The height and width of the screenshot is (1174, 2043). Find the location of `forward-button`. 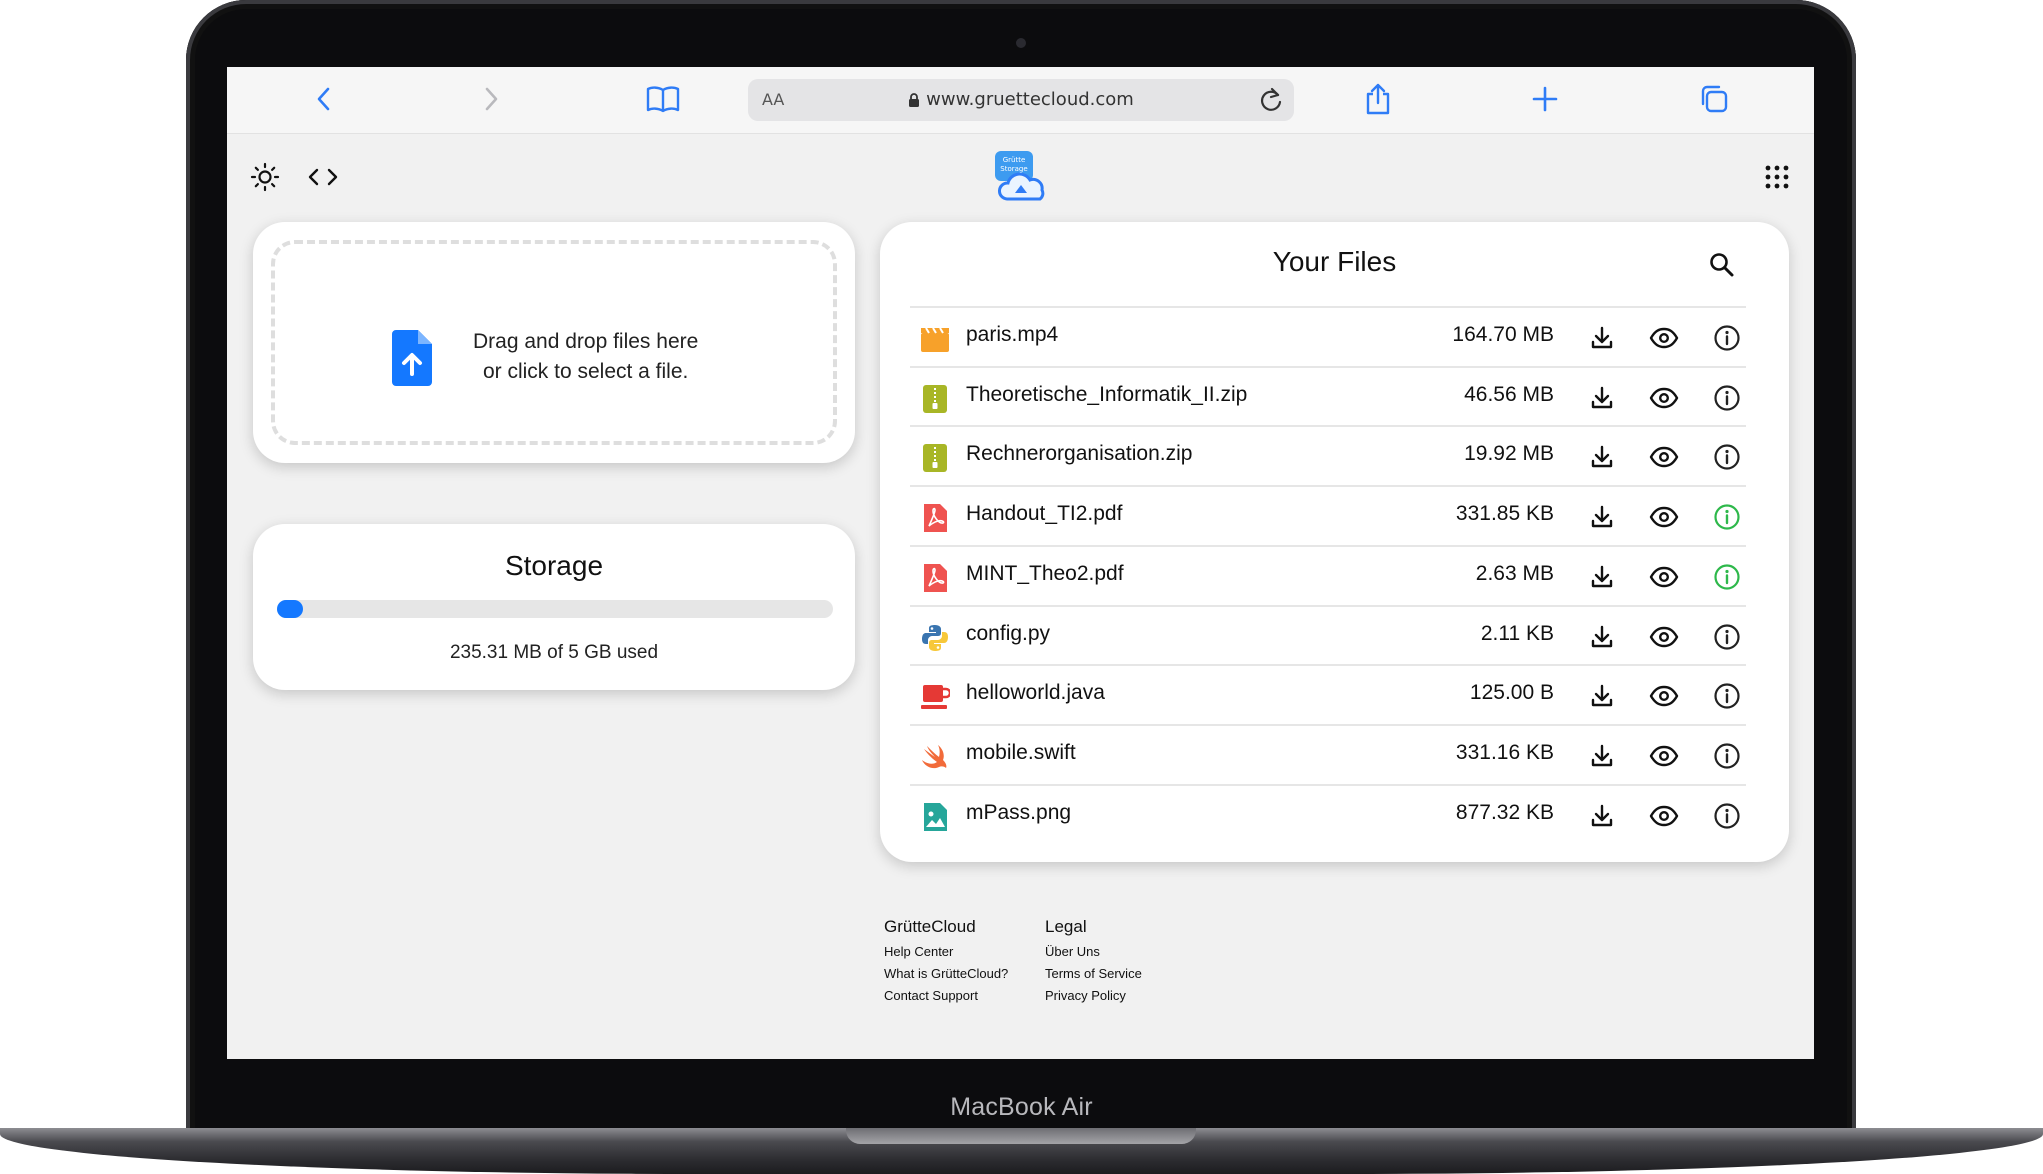

forward-button is located at coordinates (491, 99).